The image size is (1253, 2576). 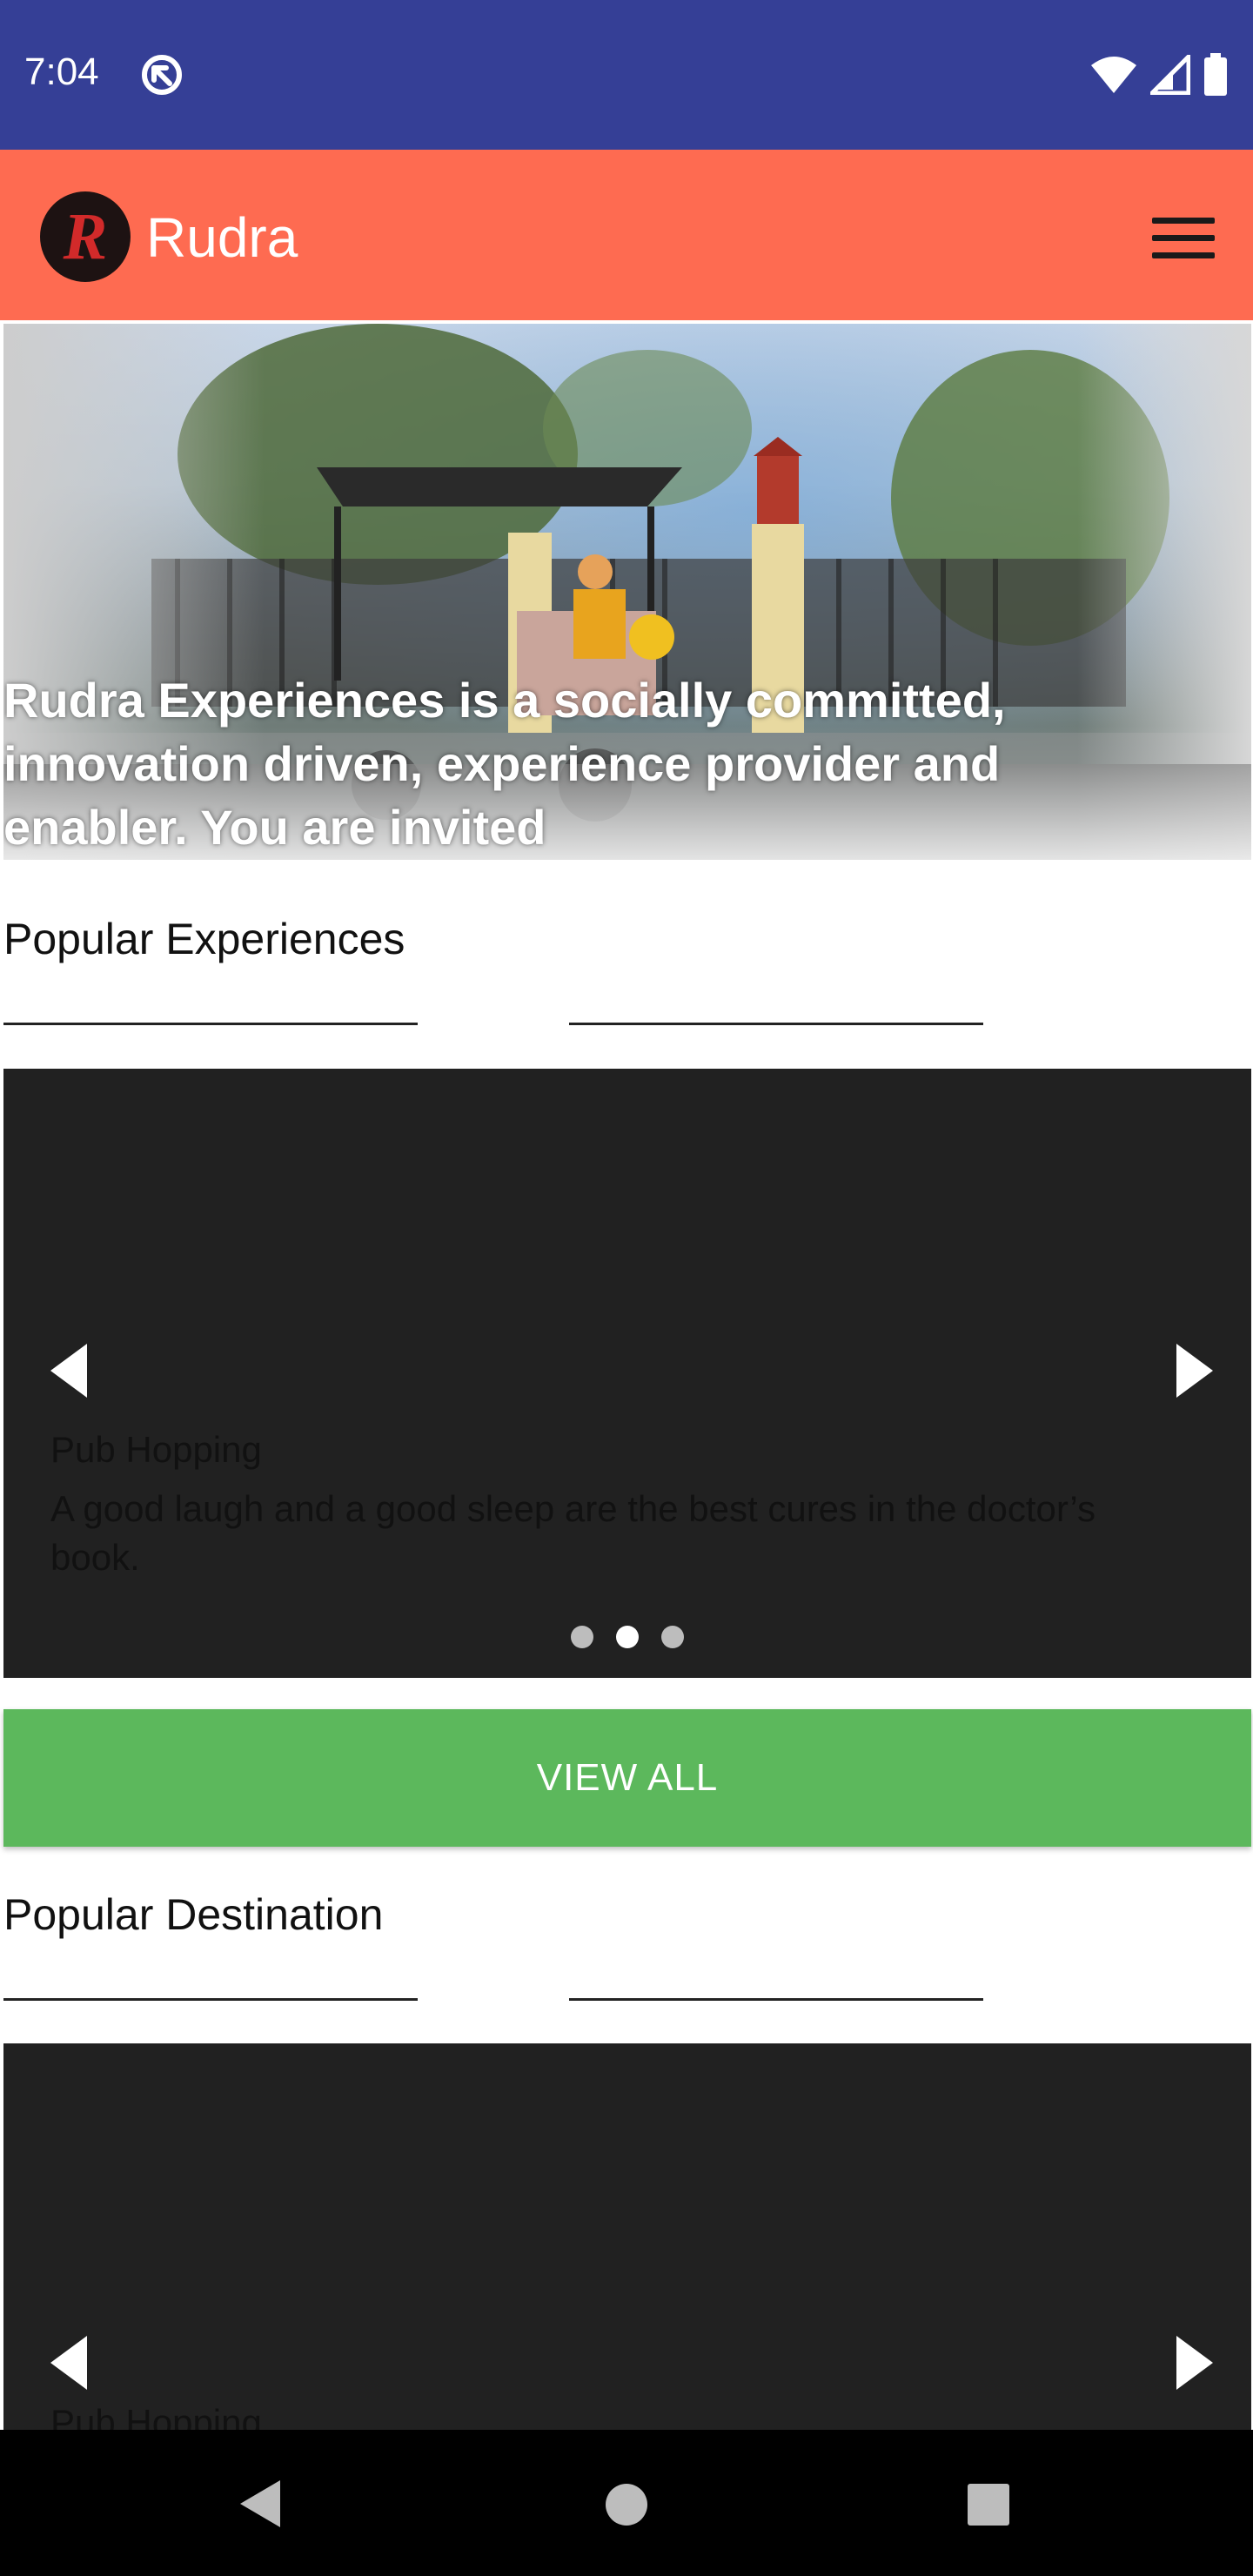 What do you see at coordinates (1113, 75) in the screenshot?
I see `wifi-icon` at bounding box center [1113, 75].